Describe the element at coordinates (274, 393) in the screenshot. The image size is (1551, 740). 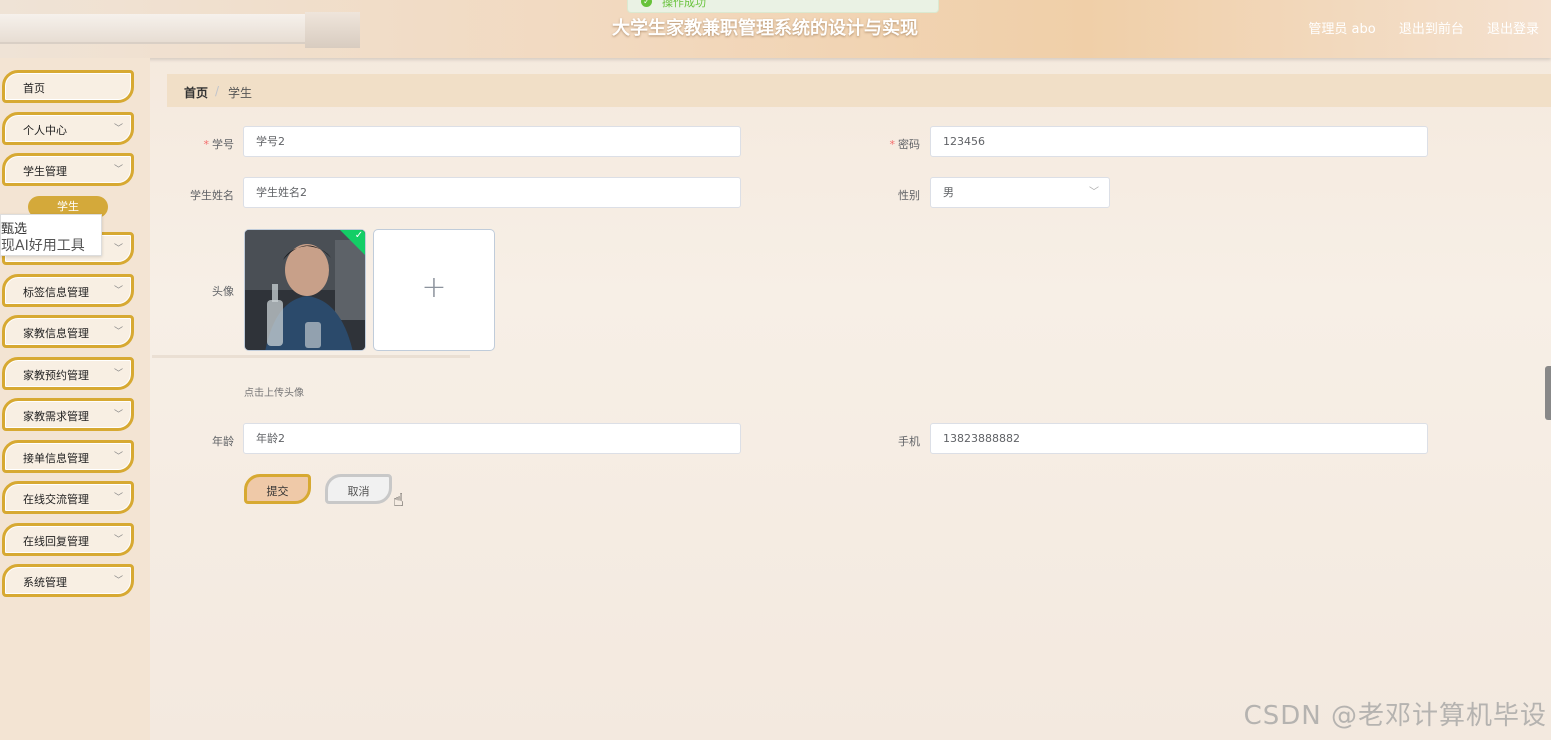
I see `upload-tip: 点击上传头像` at that location.